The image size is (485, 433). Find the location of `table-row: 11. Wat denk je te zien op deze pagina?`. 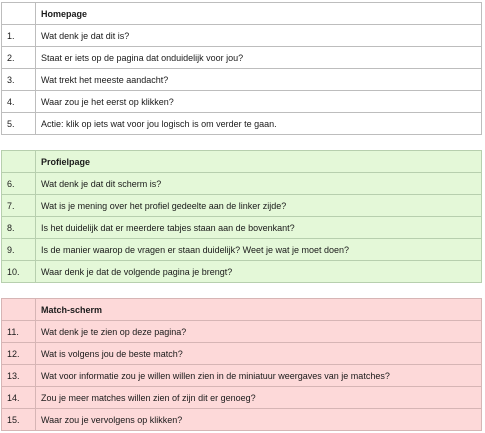

table-row: 11. Wat denk je te zien op deze pagina? is located at coordinates (241, 331).